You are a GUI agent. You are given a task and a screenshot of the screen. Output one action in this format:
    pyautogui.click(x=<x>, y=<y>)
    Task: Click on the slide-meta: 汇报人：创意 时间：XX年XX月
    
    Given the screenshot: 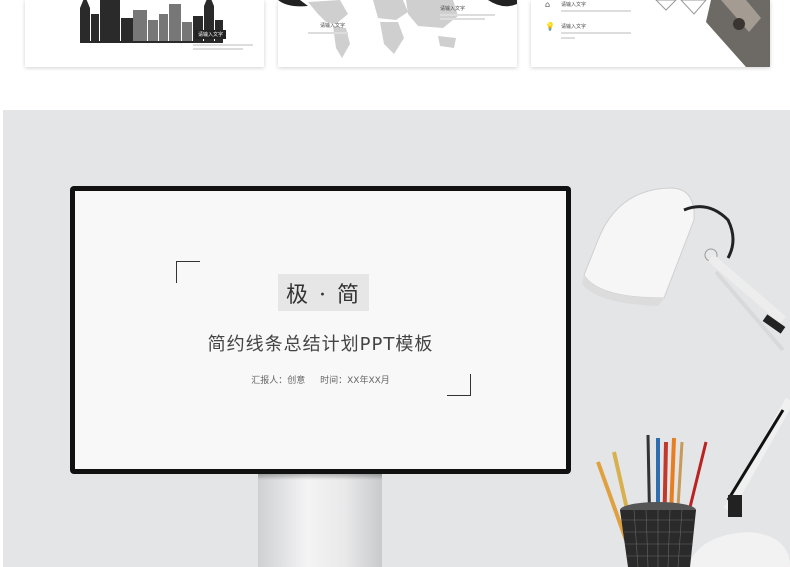 What is the action you would take?
    pyautogui.click(x=320, y=379)
    